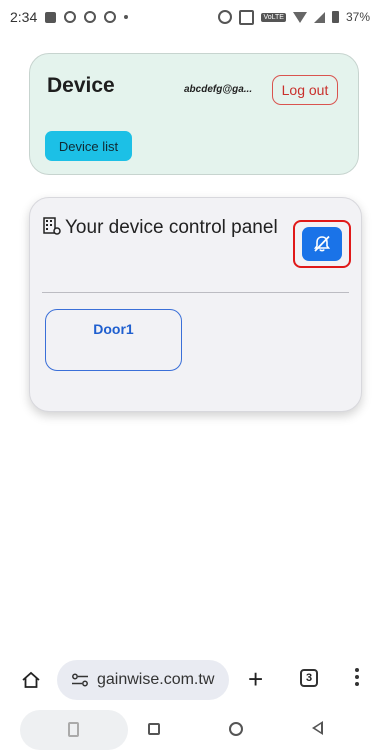 The width and height of the screenshot is (380, 753). I want to click on url-text: gainwise.com.tw, so click(156, 679).